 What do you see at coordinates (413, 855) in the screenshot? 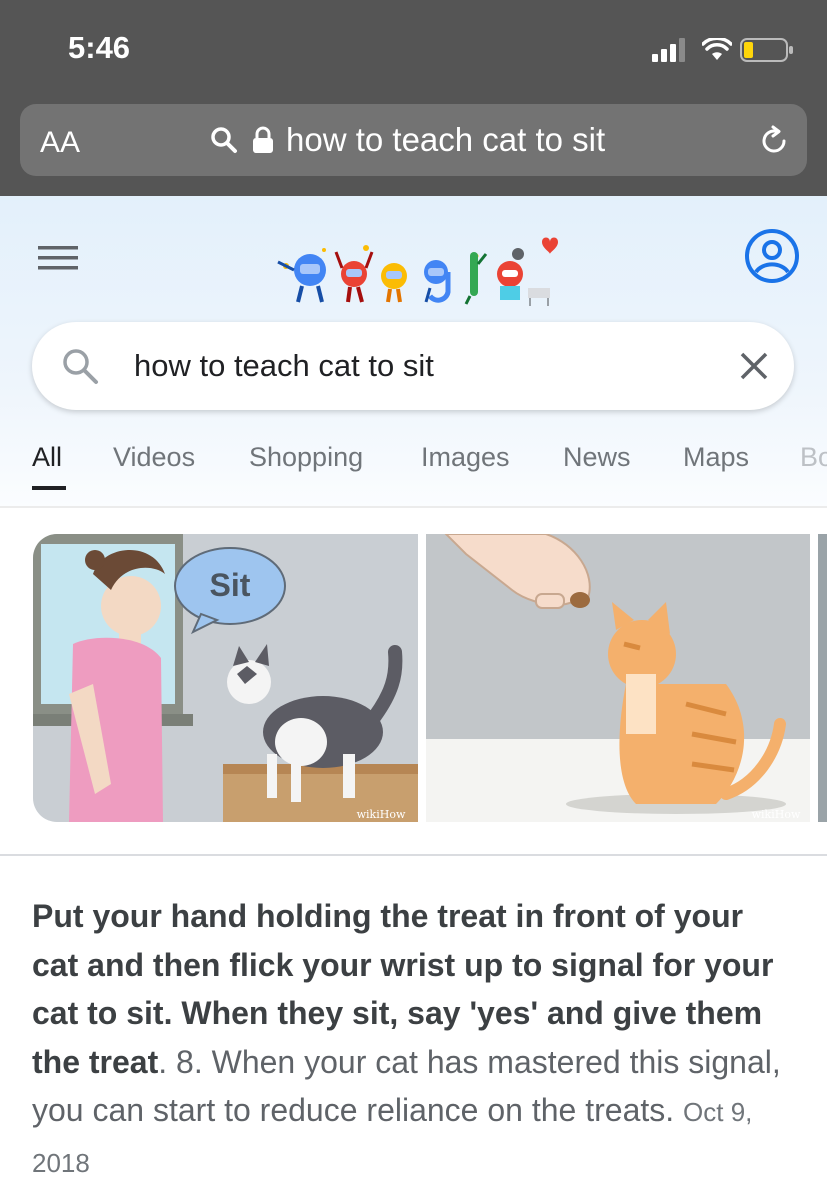
I see `section-divider` at bounding box center [413, 855].